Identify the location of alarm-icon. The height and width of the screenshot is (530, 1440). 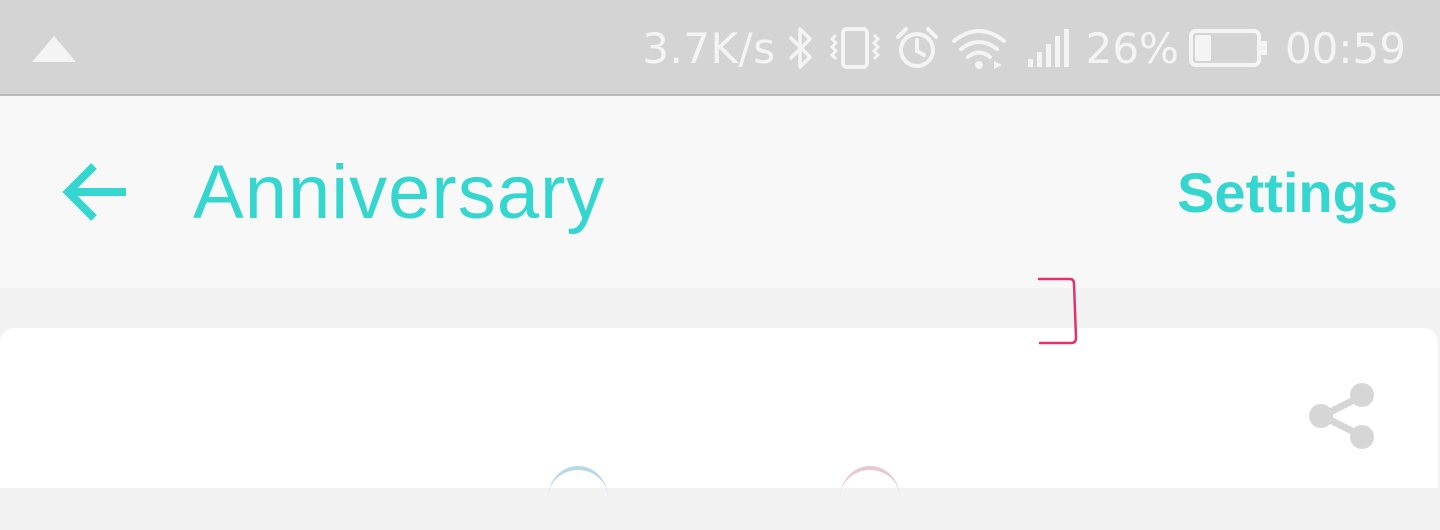
(916, 47).